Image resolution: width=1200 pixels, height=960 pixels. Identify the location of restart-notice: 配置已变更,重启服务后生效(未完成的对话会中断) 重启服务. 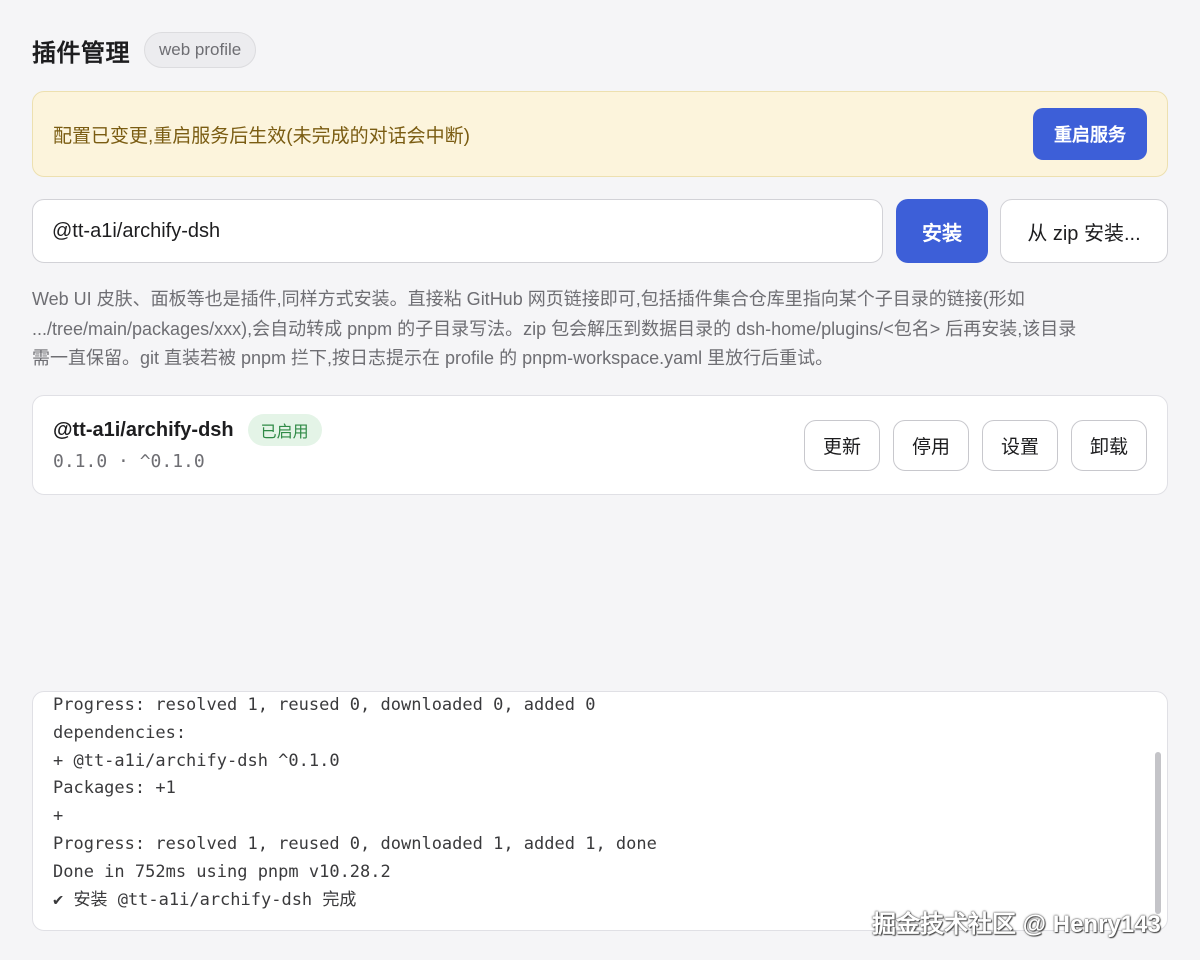
(600, 134).